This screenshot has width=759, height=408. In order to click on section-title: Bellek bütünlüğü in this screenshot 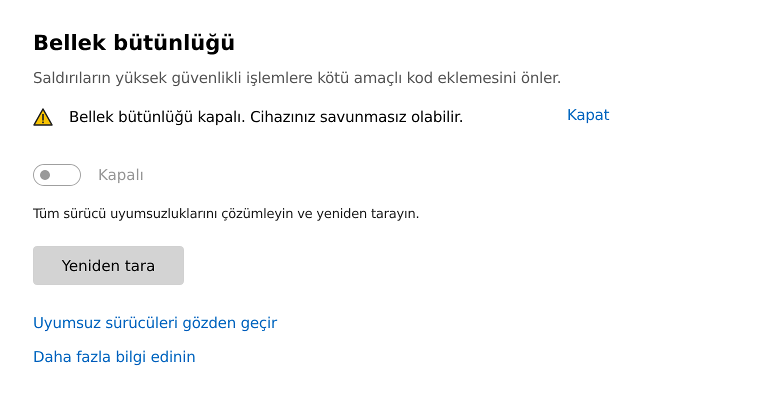, I will do `click(134, 43)`.